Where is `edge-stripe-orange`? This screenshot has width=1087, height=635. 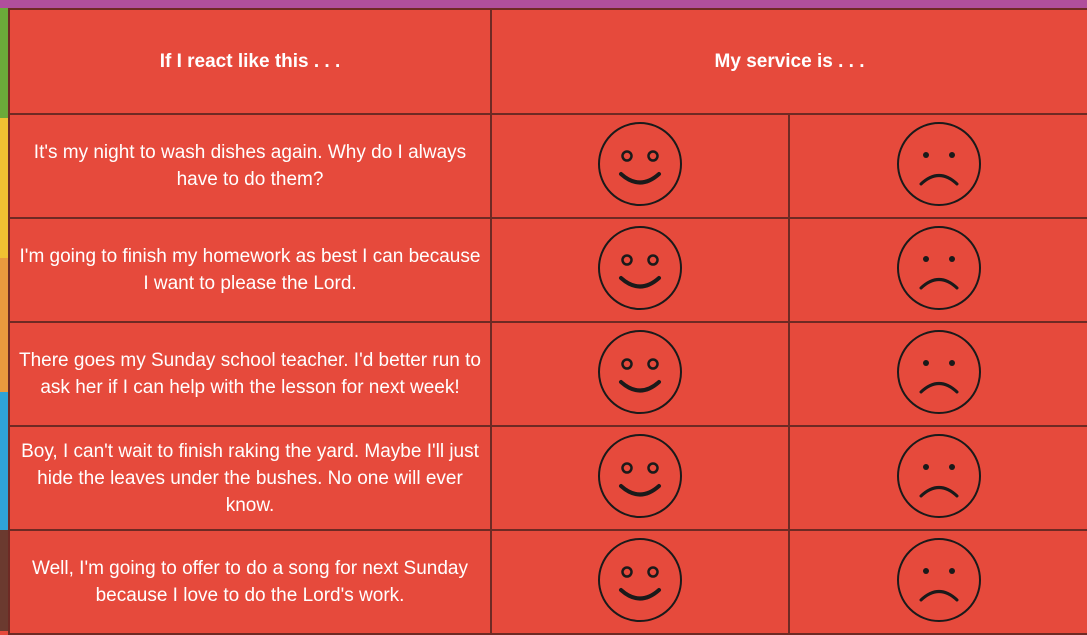 edge-stripe-orange is located at coordinates (4, 325).